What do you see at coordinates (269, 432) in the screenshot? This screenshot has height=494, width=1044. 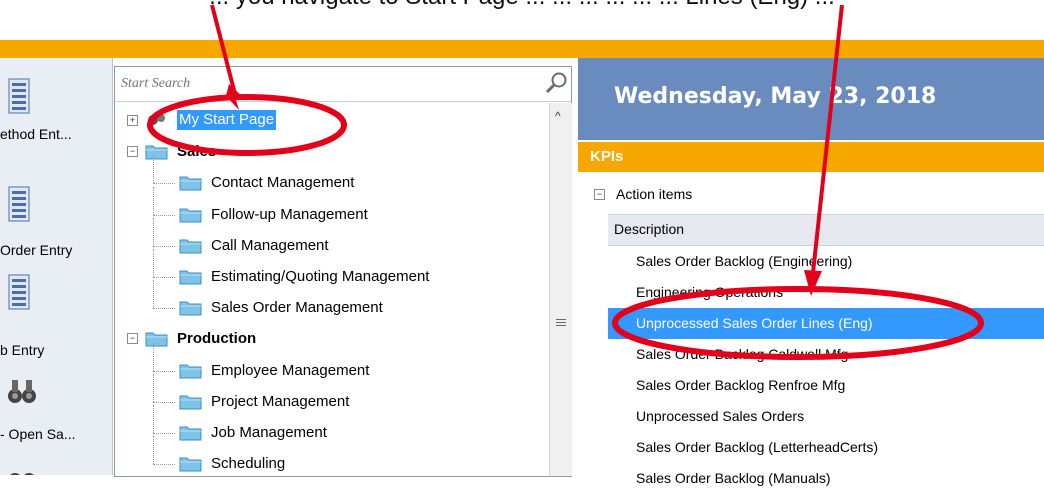 I see `tree-item-label: Job Management` at bounding box center [269, 432].